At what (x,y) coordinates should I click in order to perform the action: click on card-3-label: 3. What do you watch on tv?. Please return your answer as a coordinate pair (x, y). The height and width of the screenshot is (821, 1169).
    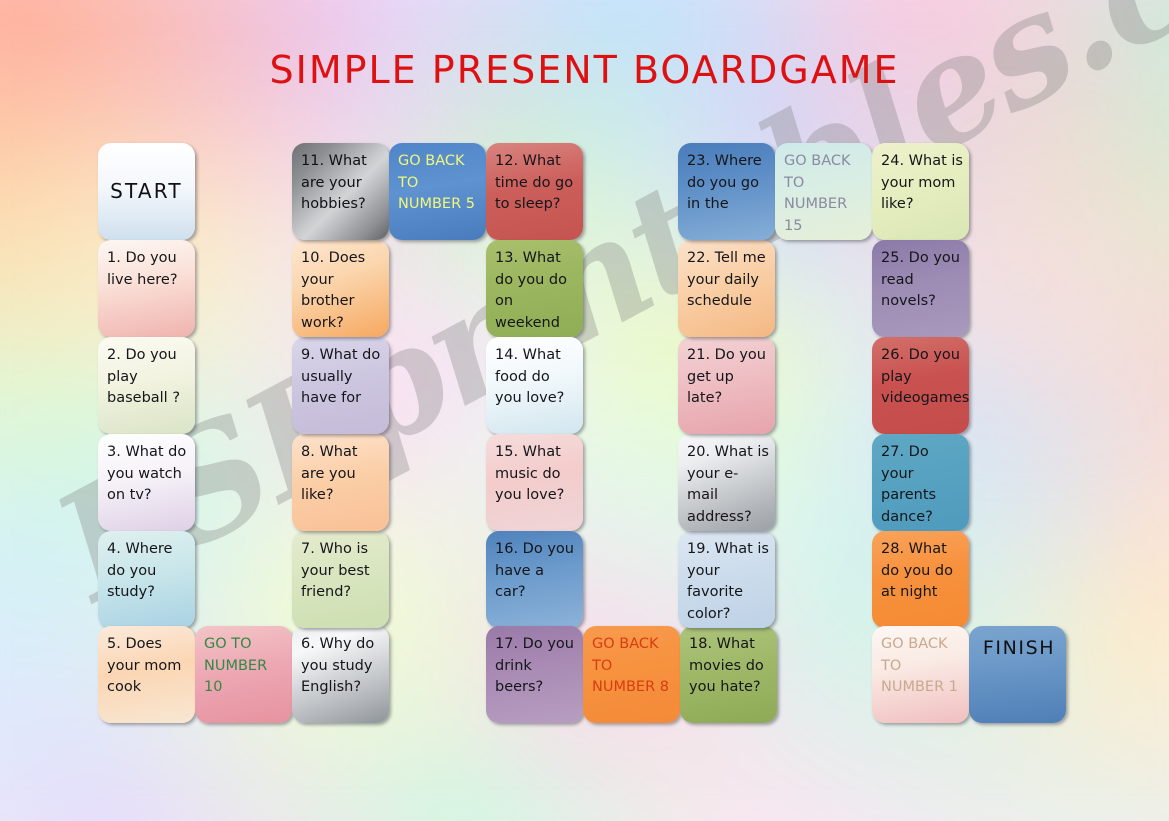
    Looking at the image, I should click on (147, 473).